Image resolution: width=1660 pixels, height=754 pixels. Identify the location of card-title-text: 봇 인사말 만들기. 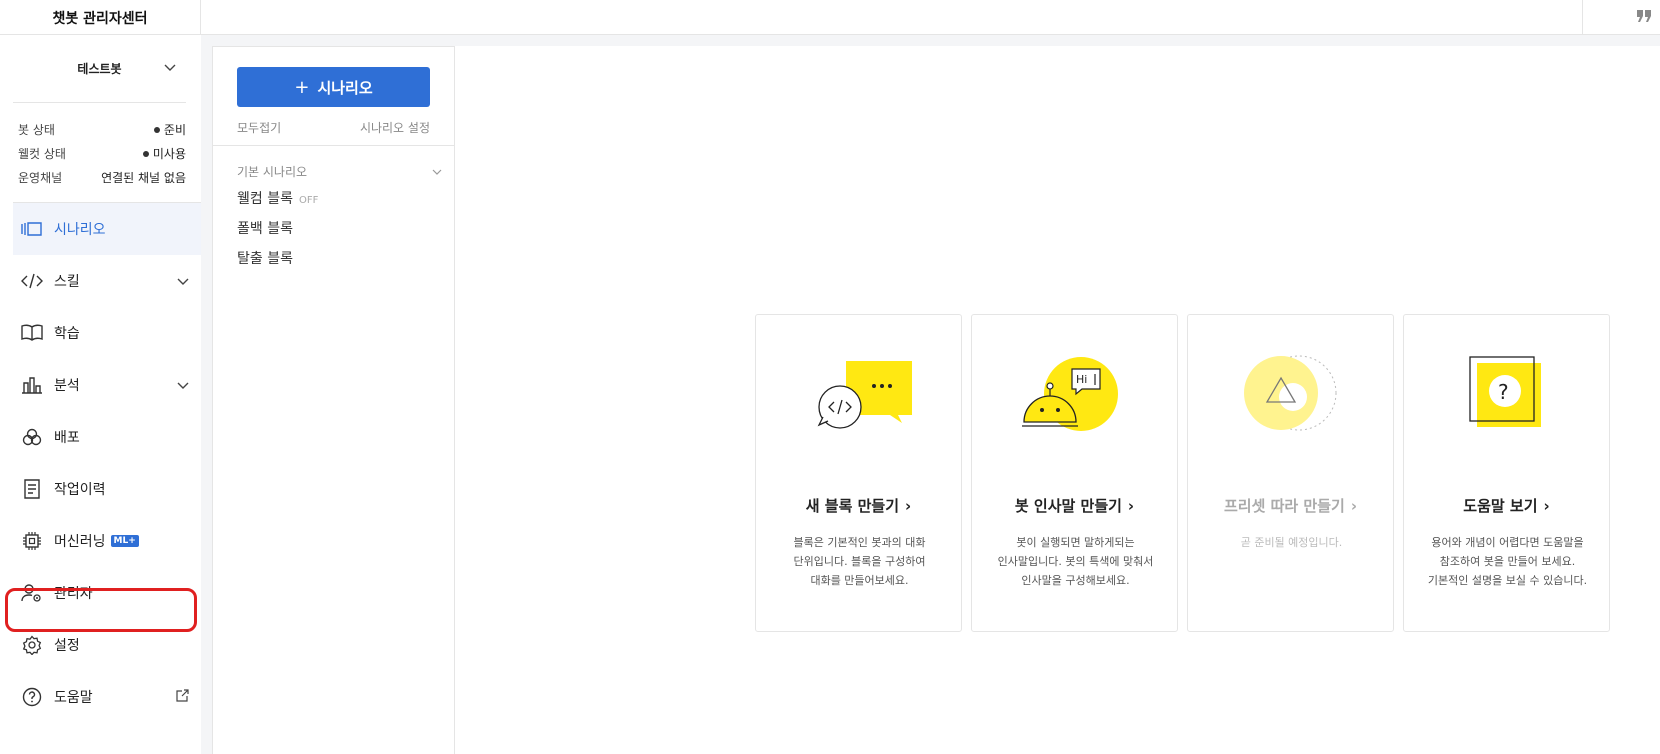
(1068, 506).